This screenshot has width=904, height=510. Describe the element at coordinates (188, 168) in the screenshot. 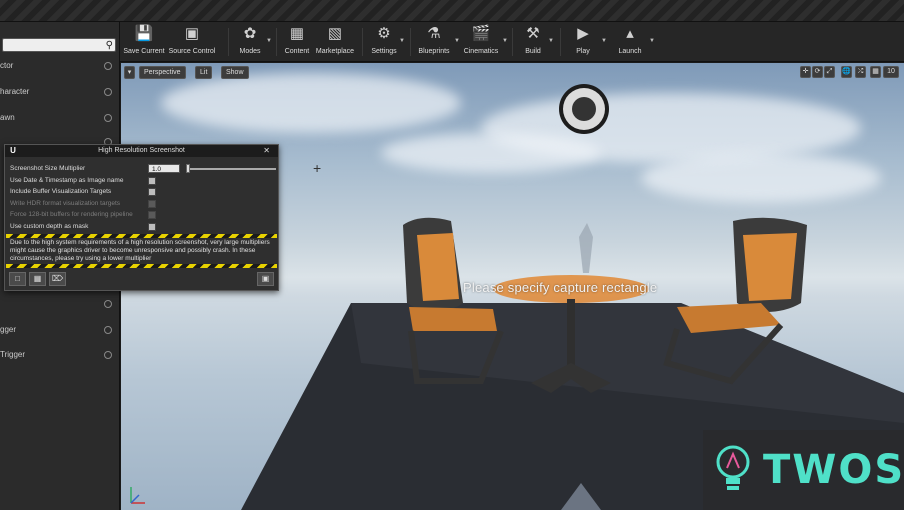

I see `multiplier-slider-handle` at that location.